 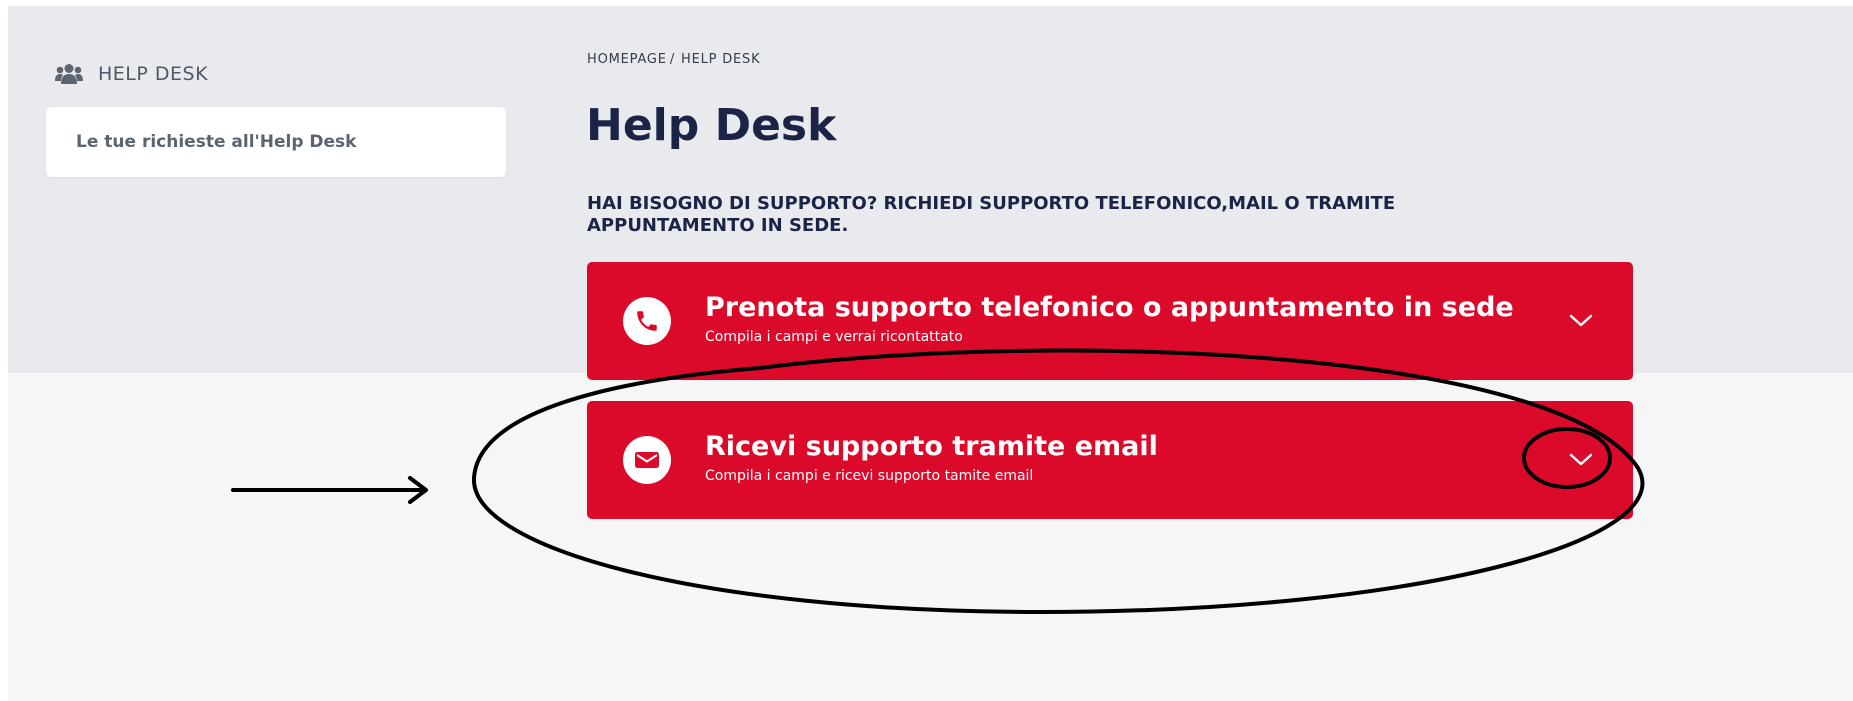 What do you see at coordinates (216, 142) in the screenshot?
I see `sidebar-item-label: Le tue richieste all'Help Desk` at bounding box center [216, 142].